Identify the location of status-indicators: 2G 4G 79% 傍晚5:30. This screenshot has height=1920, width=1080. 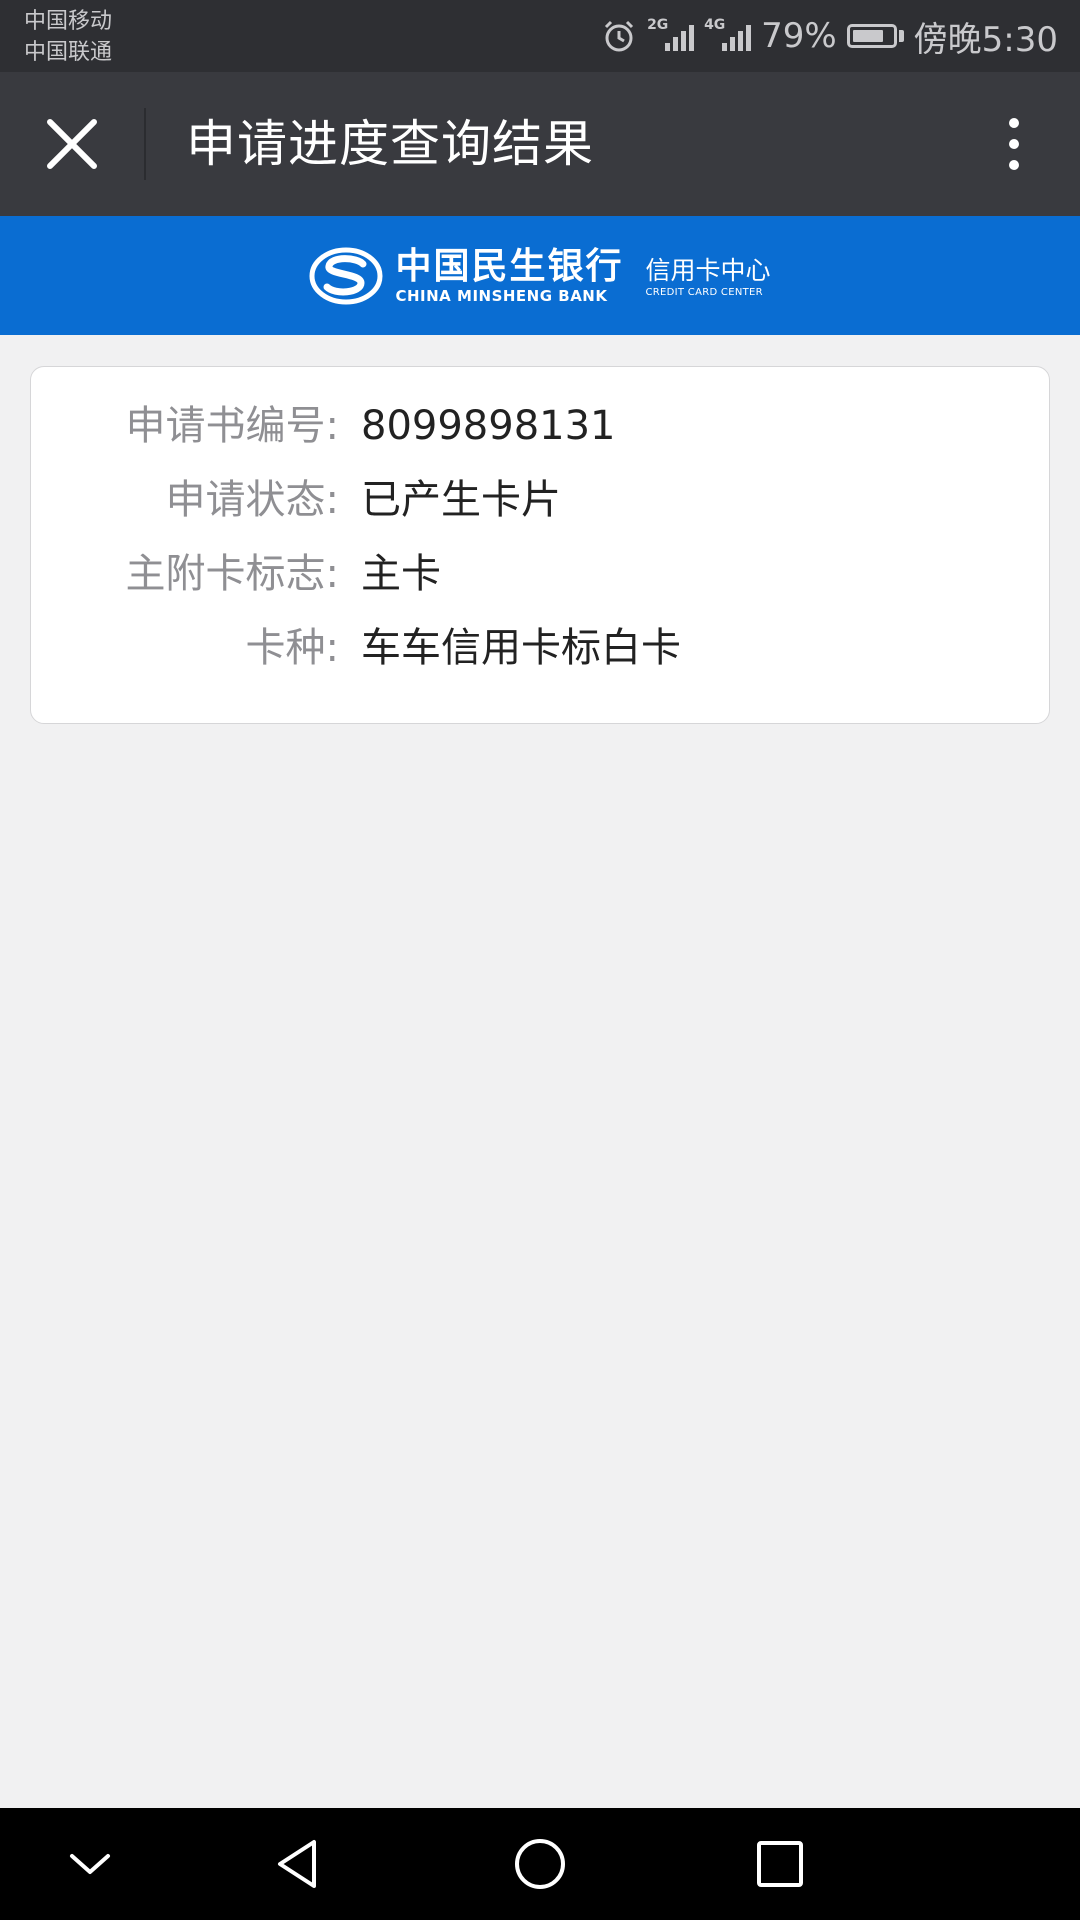
(829, 36).